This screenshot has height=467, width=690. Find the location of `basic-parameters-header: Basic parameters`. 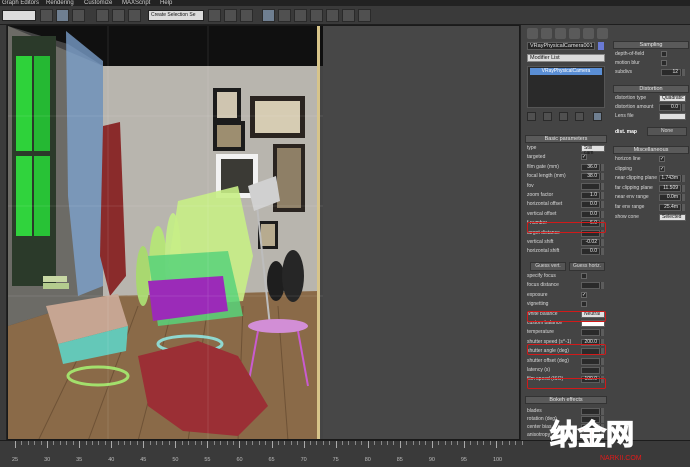

basic-parameters-header: Basic parameters is located at coordinates (566, 139).